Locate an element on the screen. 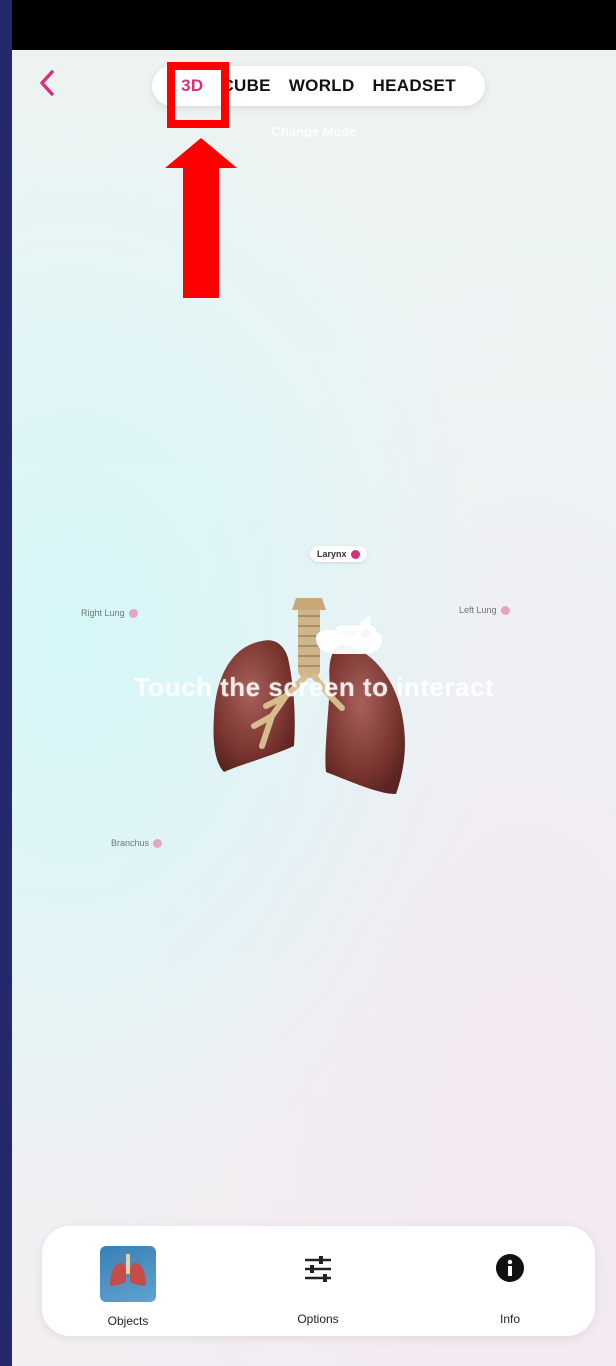 The image size is (616, 1366). mode-world-tab: WORLD is located at coordinates (322, 86).